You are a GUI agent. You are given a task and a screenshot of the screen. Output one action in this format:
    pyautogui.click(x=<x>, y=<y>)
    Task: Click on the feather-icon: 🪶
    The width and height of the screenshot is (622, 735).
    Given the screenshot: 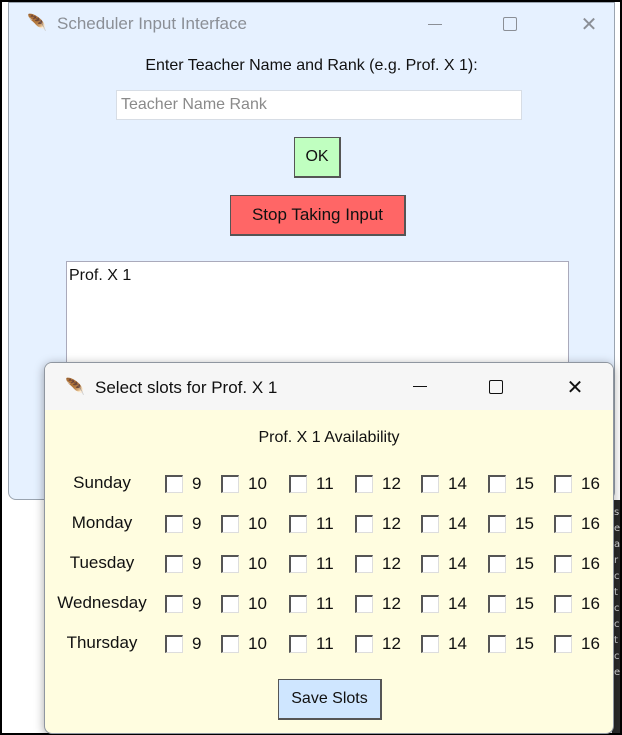 What is the action you would take?
    pyautogui.click(x=75, y=386)
    